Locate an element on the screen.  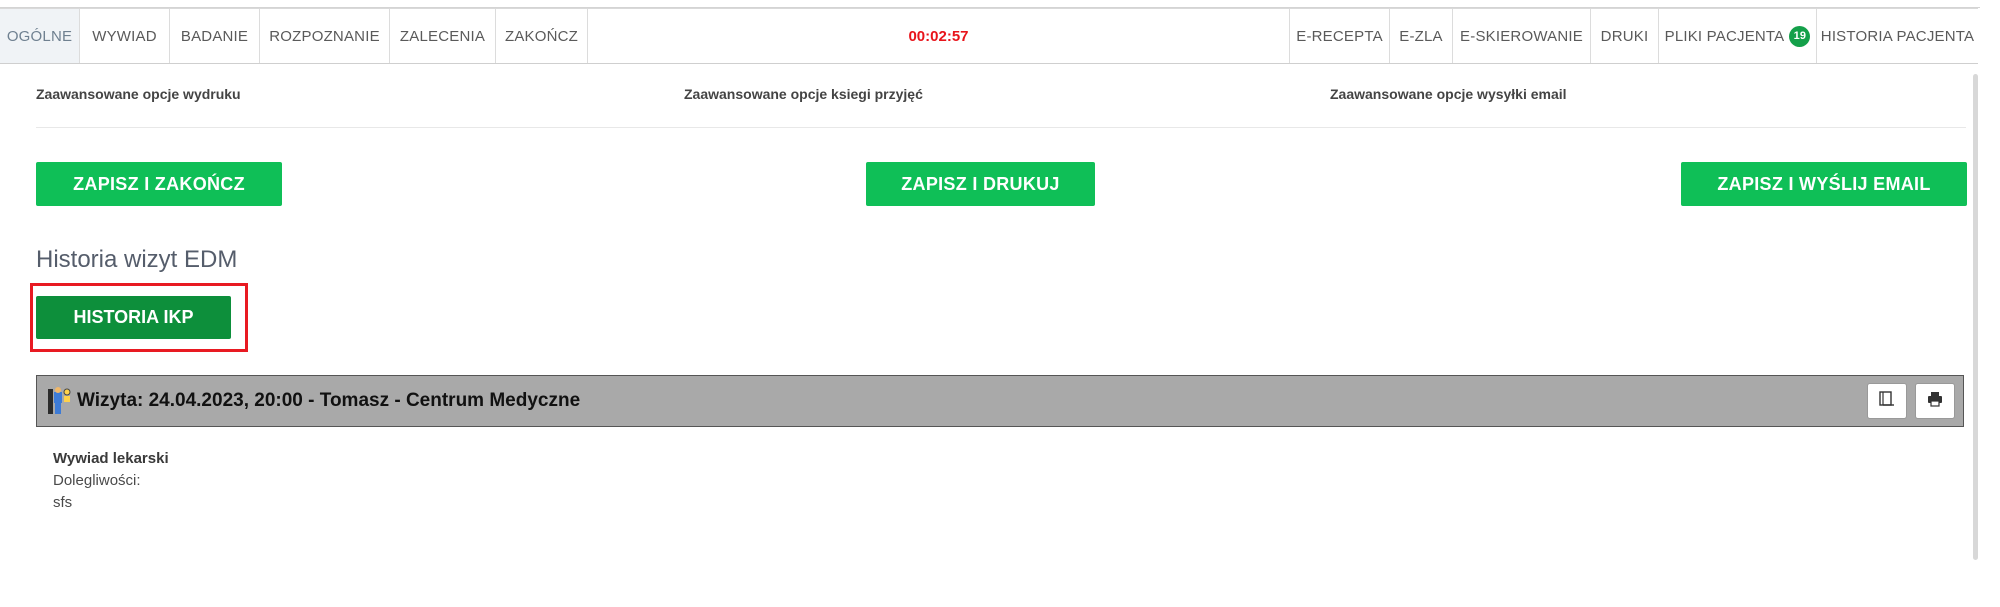
print-icon is located at coordinates (1935, 401).